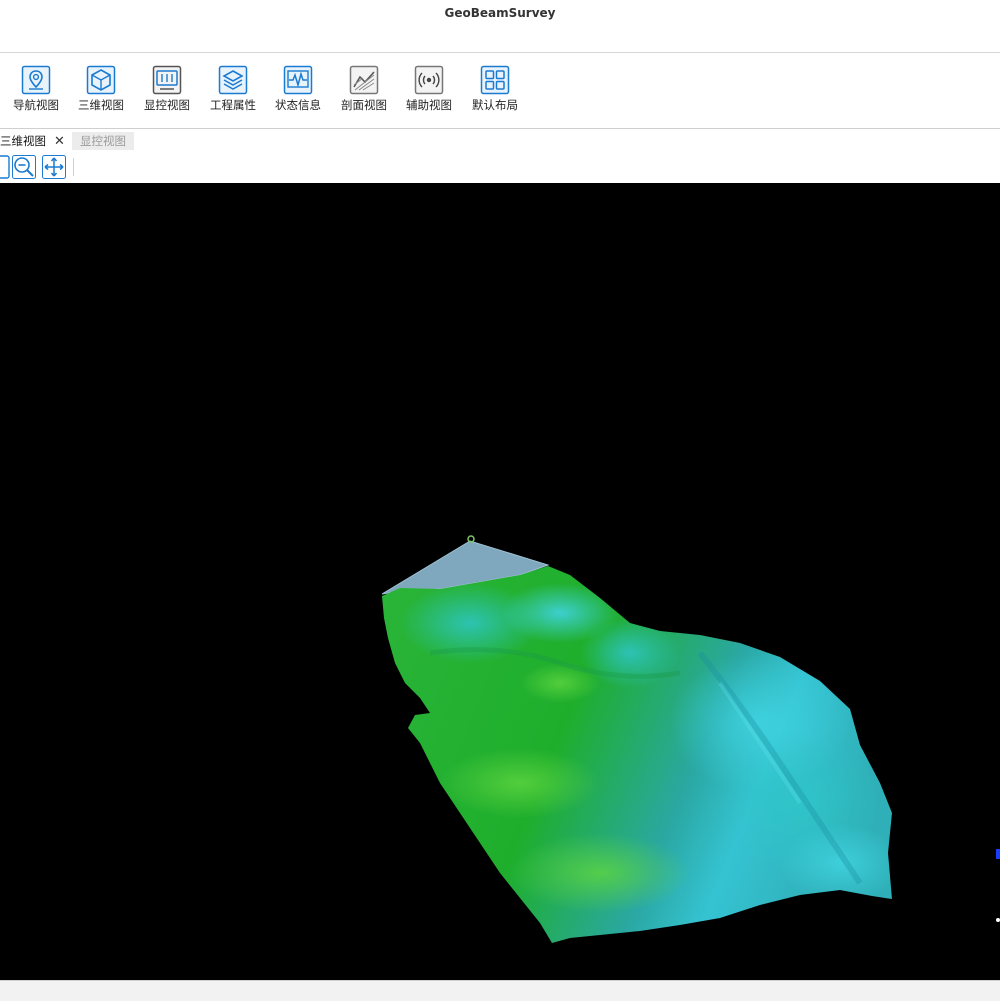  I want to click on toolbar-separator, so click(73, 167).